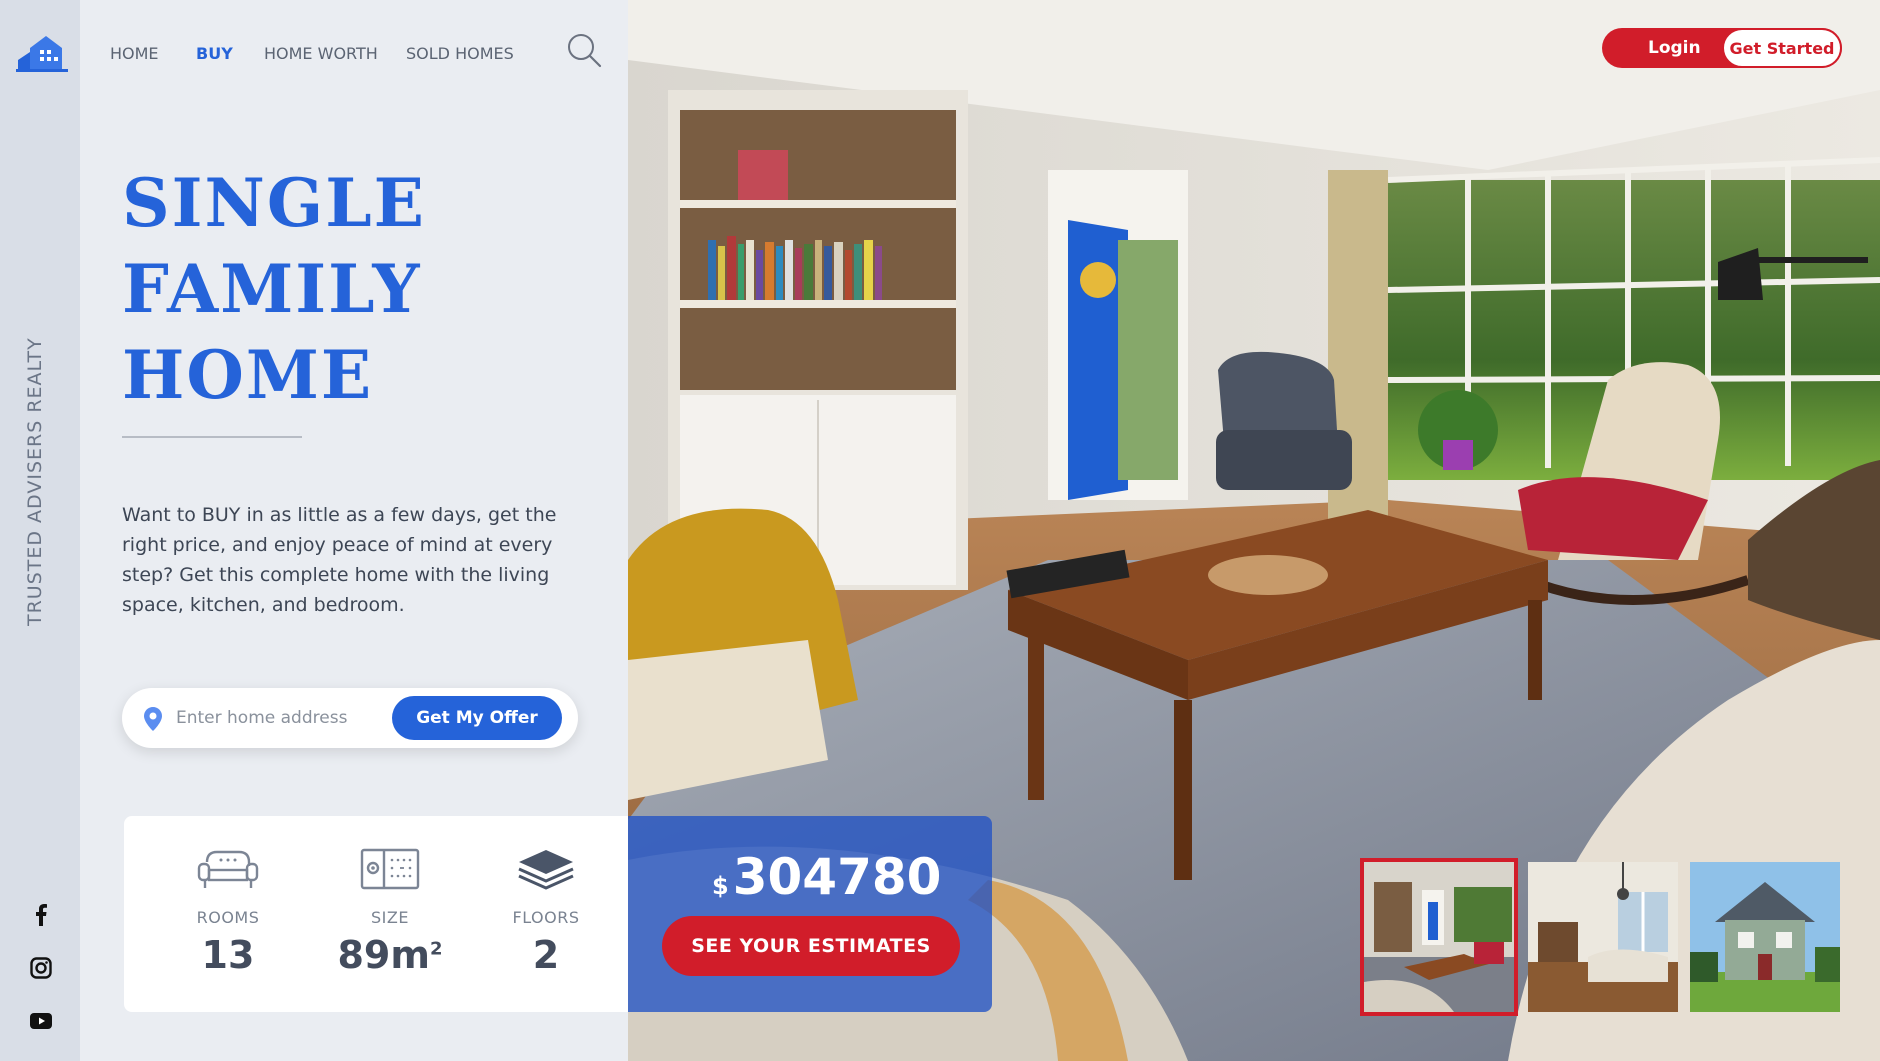 The height and width of the screenshot is (1061, 1880). I want to click on title-line: SINGLE, so click(274, 203).